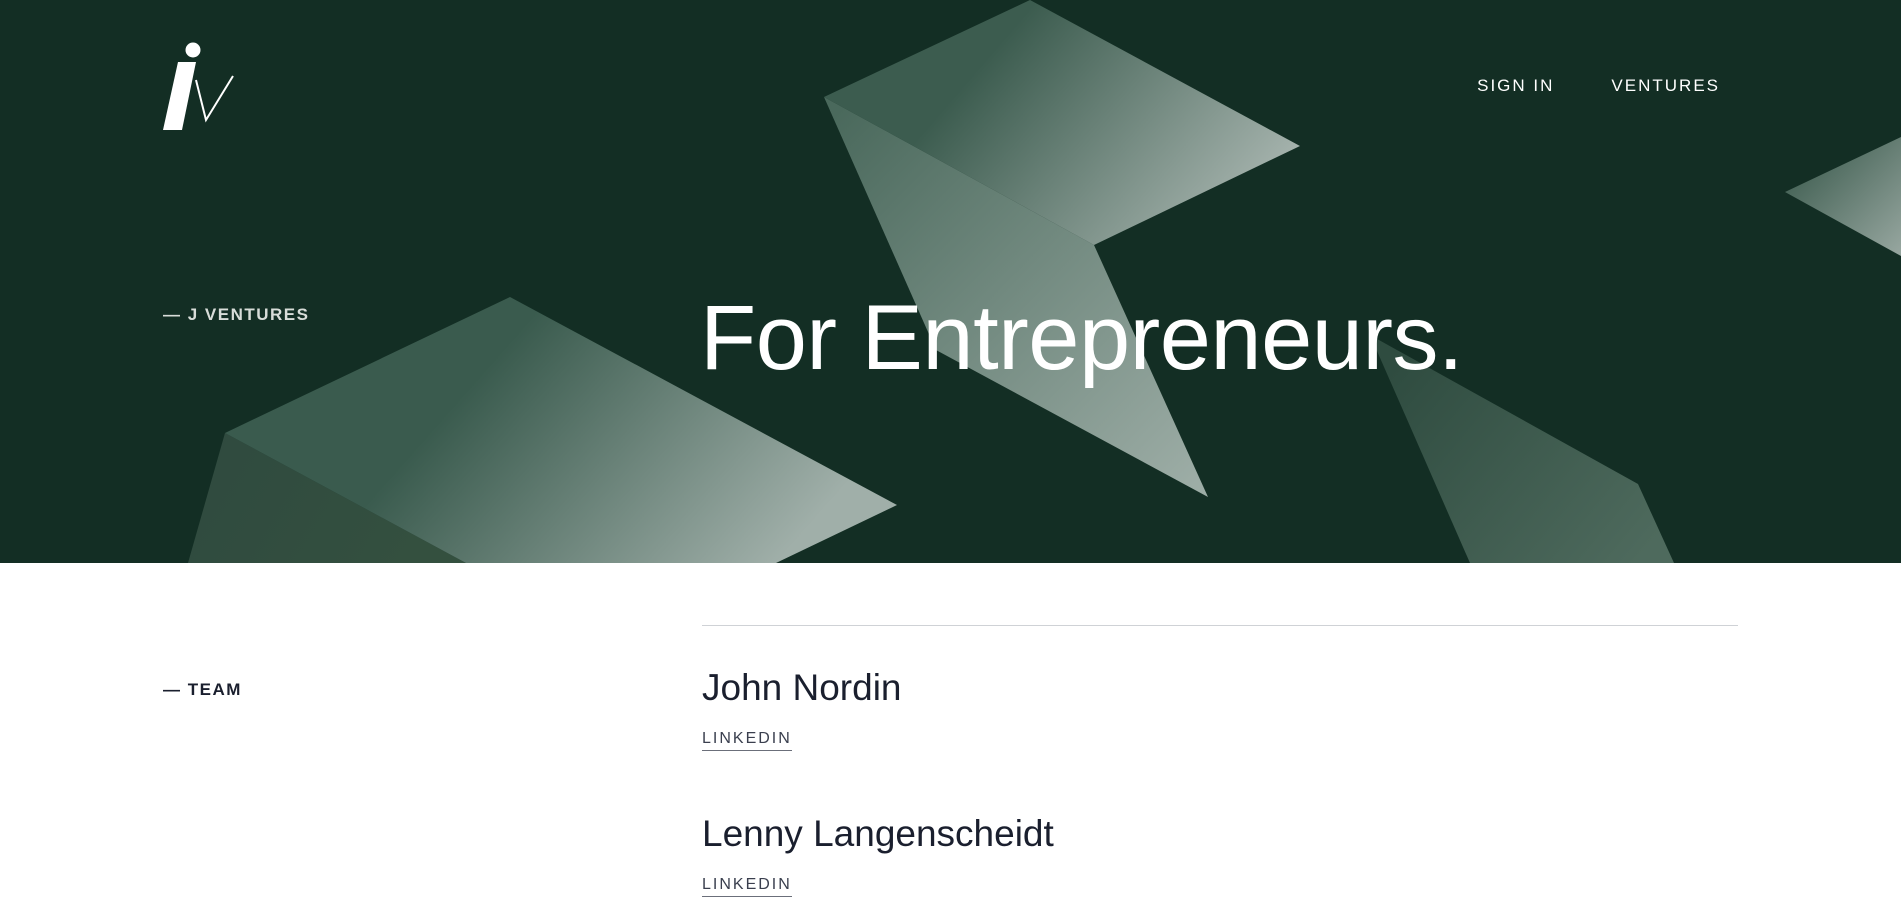 Image resolution: width=1901 pixels, height=921 pixels. I want to click on team-member: John Nordin LINKEDIN, so click(802, 708).